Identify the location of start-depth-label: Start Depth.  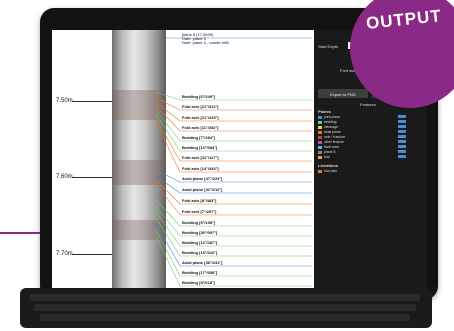
(328, 46).